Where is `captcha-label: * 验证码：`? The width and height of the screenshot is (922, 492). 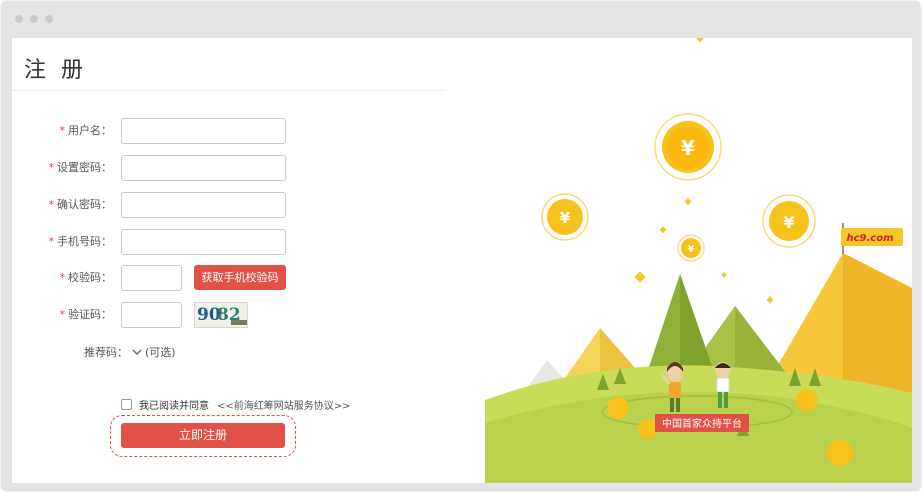
captcha-label: * 验证码： is located at coordinates (62, 315).